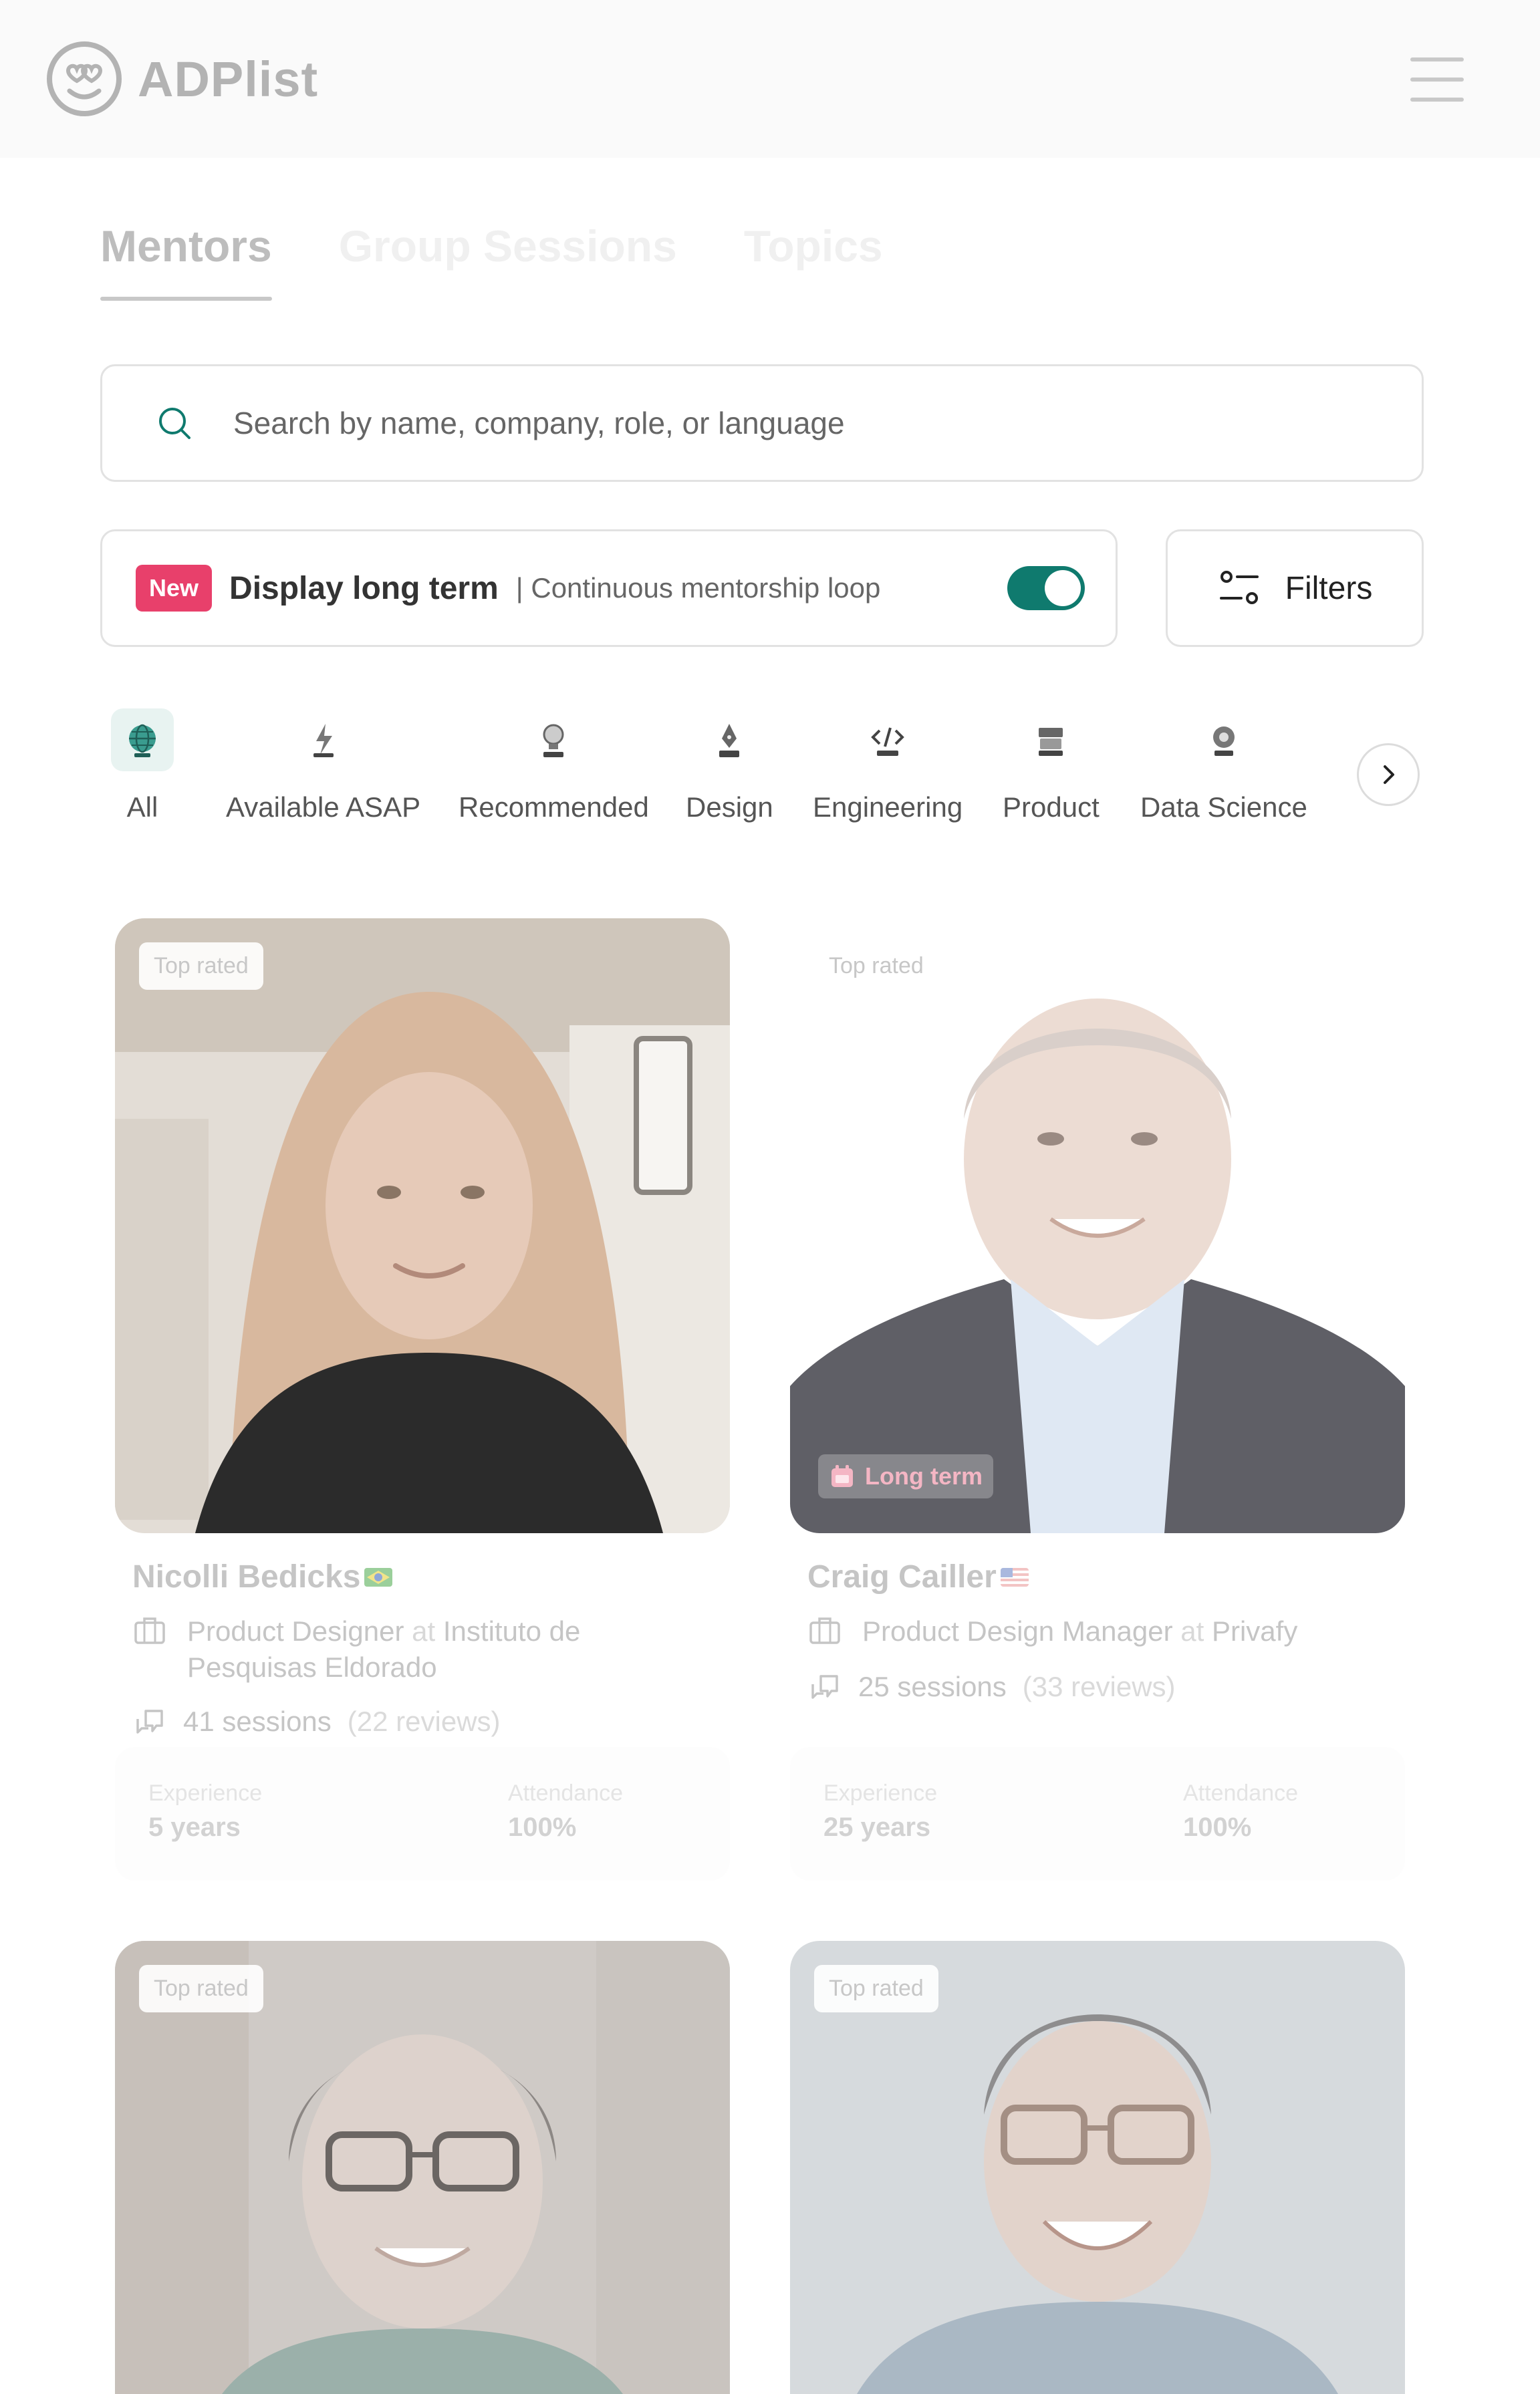 Image resolution: width=1540 pixels, height=2394 pixels. I want to click on toggle-knob, so click(1063, 588).